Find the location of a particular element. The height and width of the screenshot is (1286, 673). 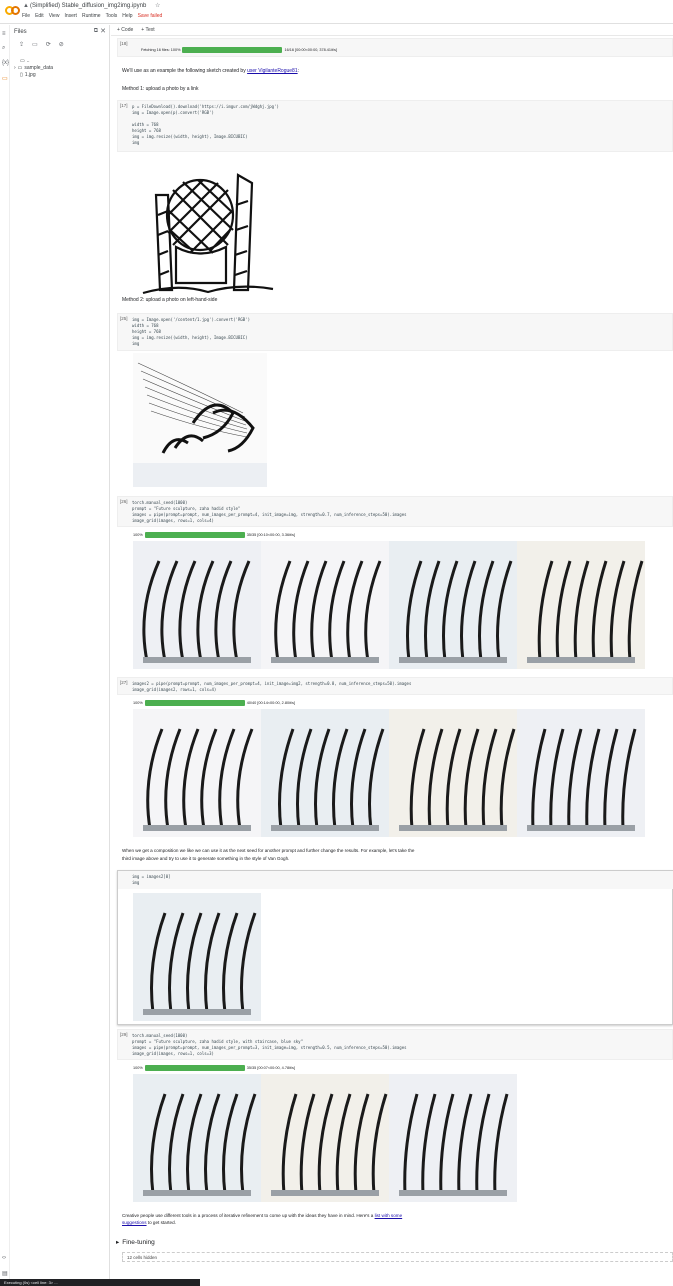

menu-file: File is located at coordinates (26, 16).